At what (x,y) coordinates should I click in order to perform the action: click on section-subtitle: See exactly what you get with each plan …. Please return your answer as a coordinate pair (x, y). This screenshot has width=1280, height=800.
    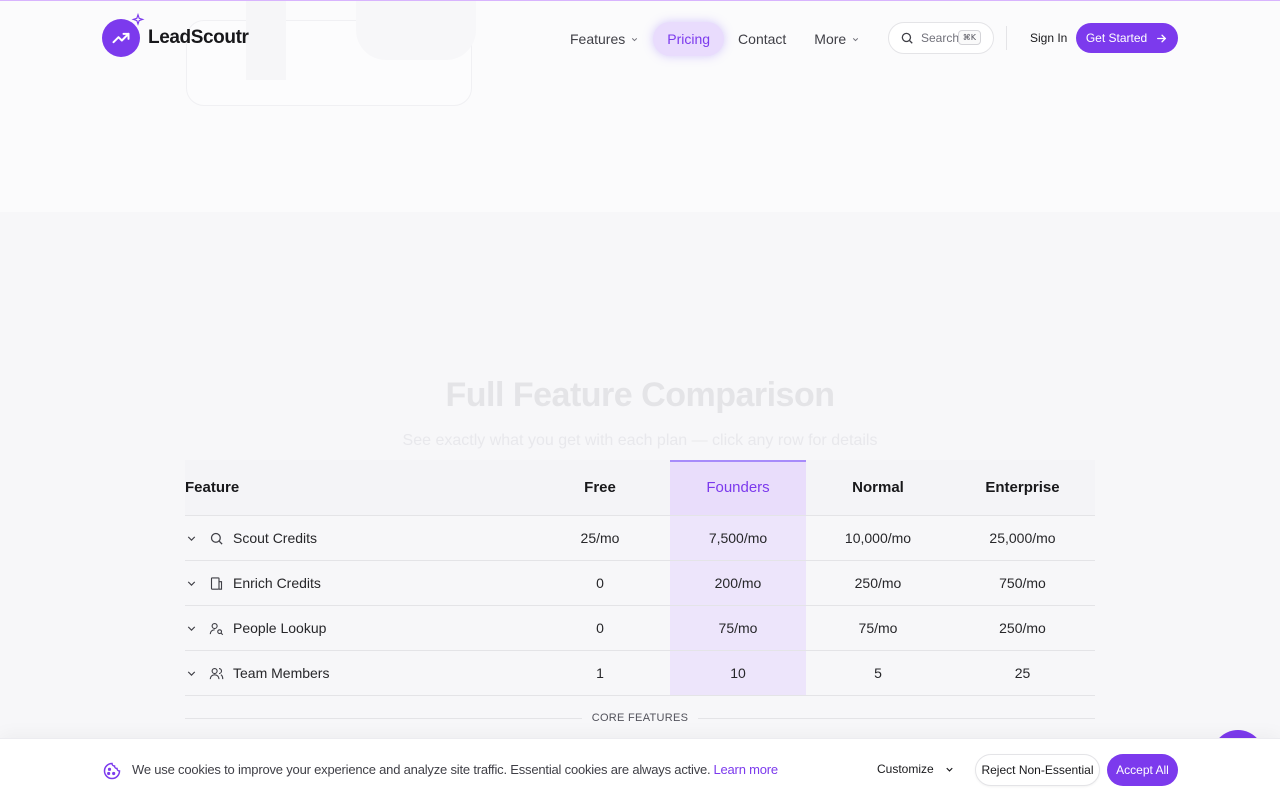
    Looking at the image, I should click on (640, 440).